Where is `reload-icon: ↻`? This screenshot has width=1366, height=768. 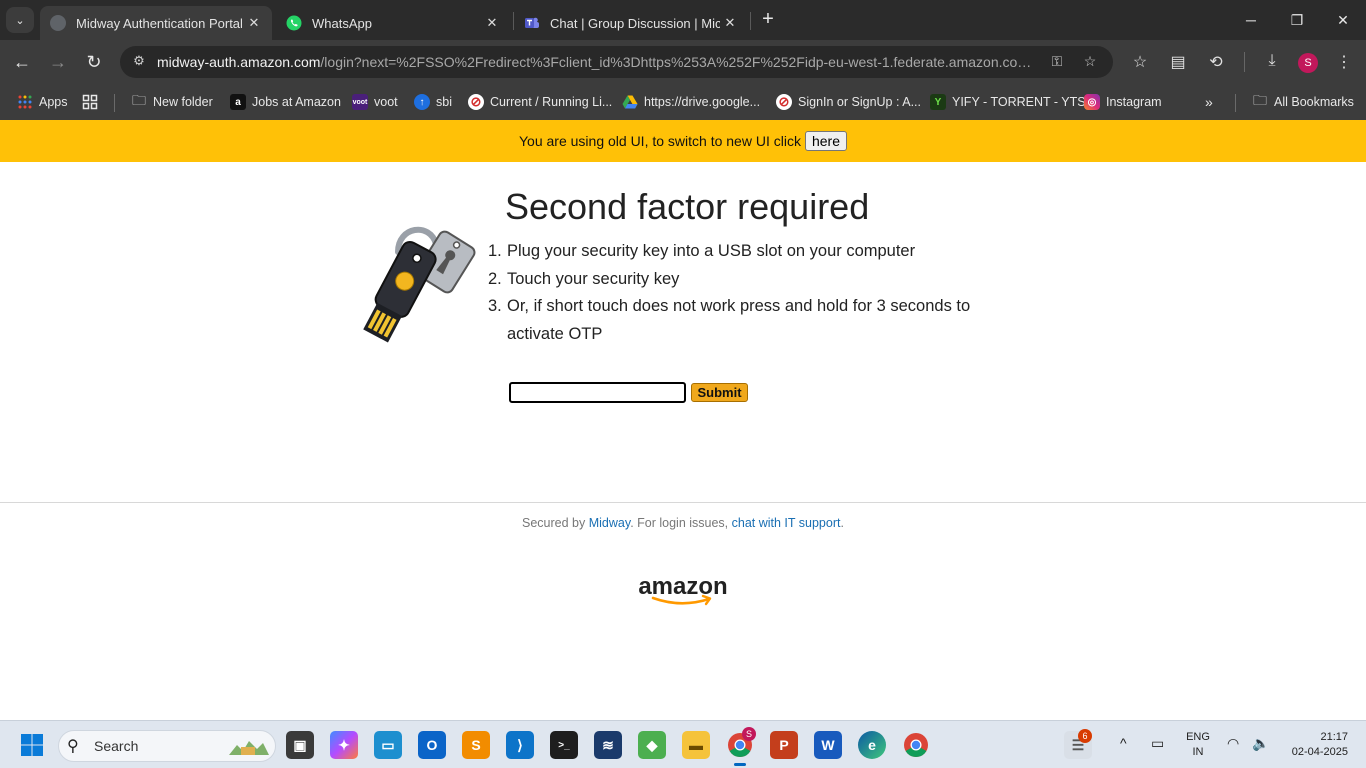 reload-icon: ↻ is located at coordinates (94, 61).